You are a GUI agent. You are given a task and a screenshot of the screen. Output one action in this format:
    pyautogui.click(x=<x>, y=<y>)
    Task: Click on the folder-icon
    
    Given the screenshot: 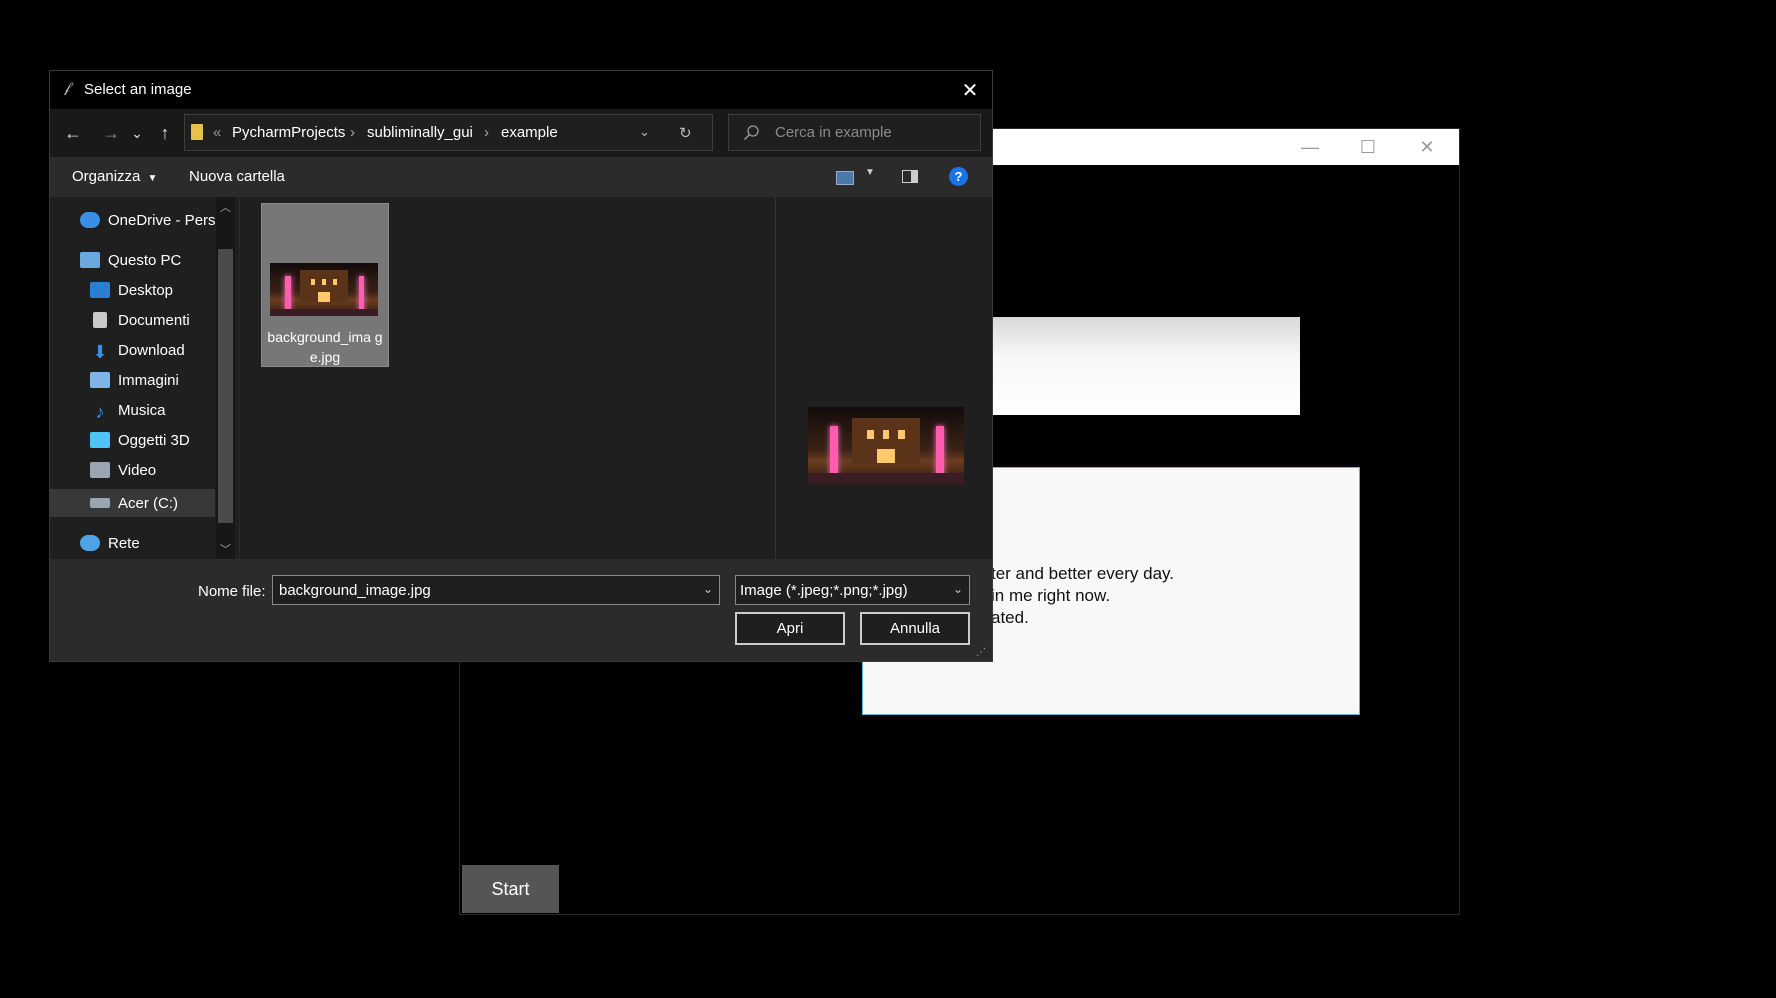 What is the action you would take?
    pyautogui.click(x=197, y=132)
    